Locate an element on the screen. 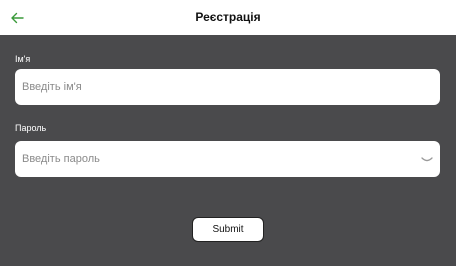 This screenshot has height=266, width=456. name-input is located at coordinates (227, 87).